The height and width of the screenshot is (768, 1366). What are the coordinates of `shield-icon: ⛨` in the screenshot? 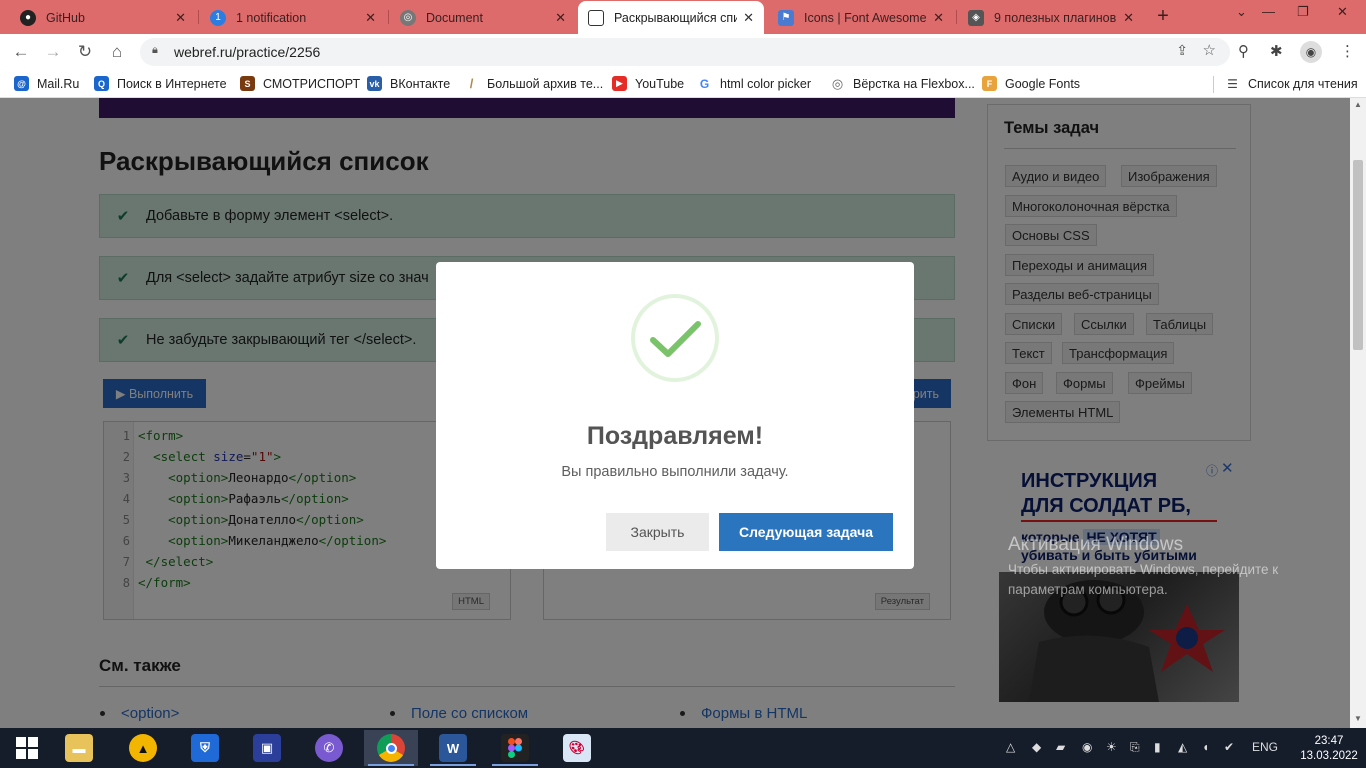 It's located at (205, 748).